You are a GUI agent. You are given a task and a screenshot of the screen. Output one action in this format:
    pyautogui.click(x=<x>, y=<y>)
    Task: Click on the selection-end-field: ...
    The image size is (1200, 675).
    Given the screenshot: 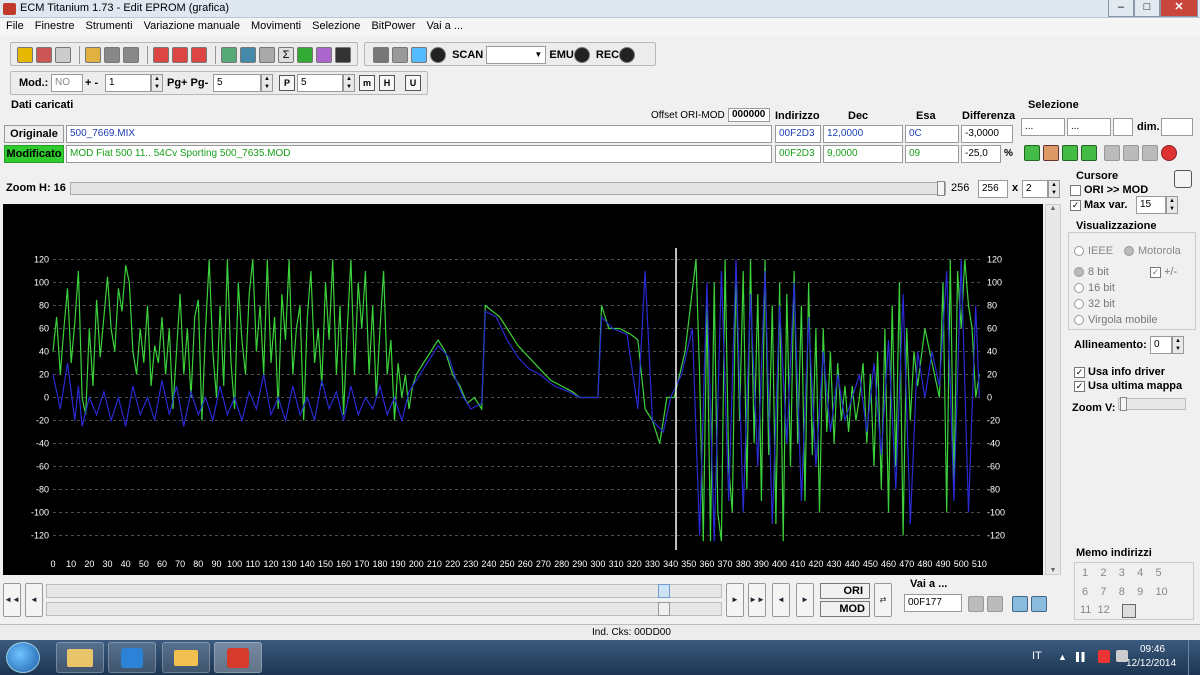 What is the action you would take?
    pyautogui.click(x=1089, y=127)
    